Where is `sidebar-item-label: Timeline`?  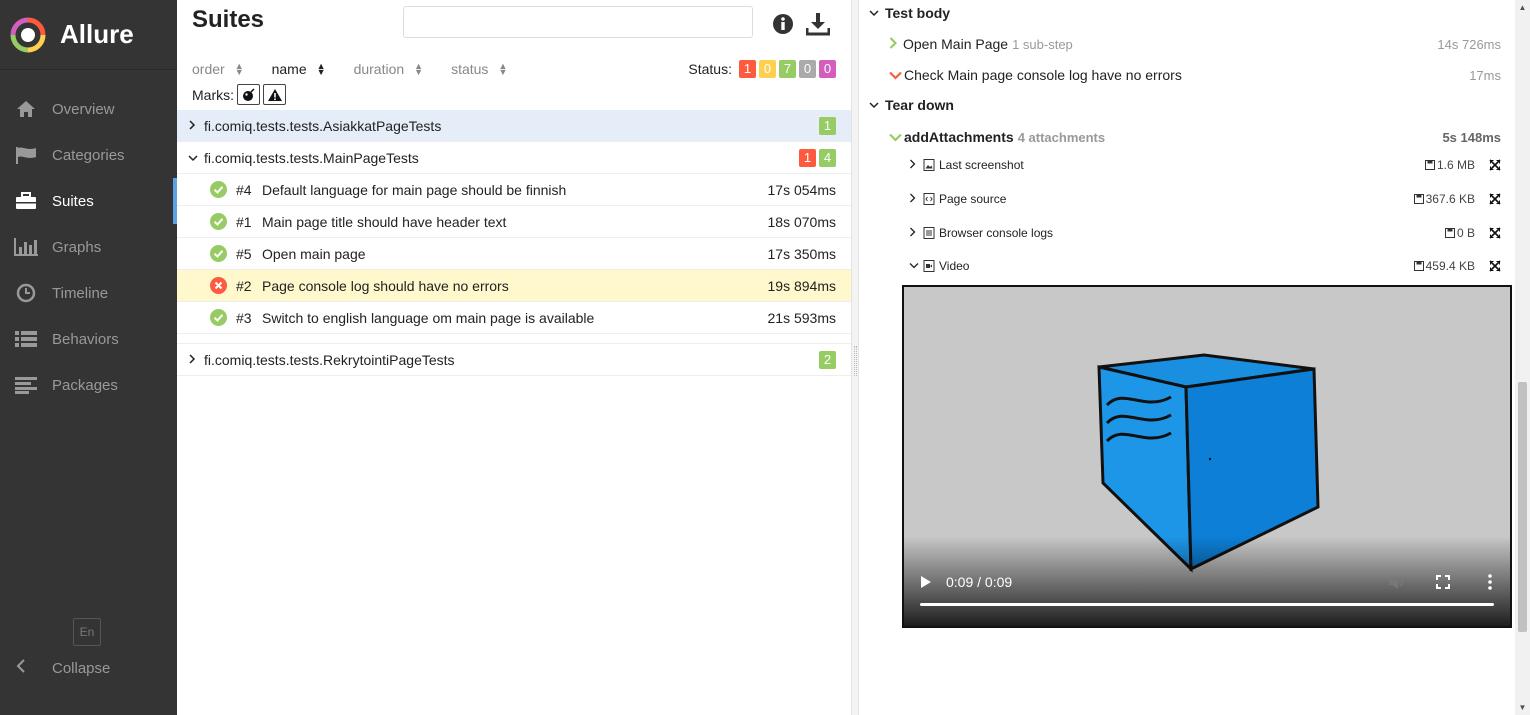 sidebar-item-label: Timeline is located at coordinates (80, 293).